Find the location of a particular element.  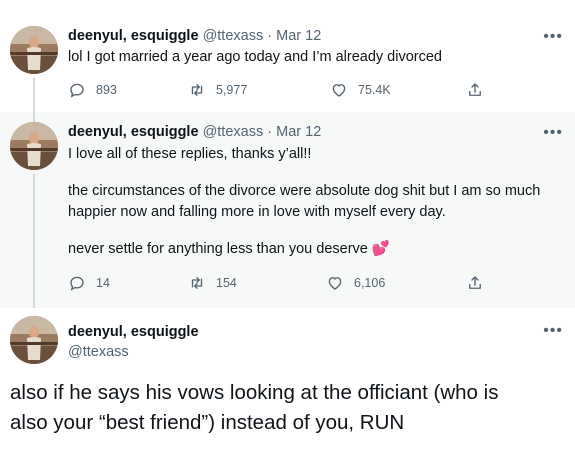

like-button: 75.4K is located at coordinates (360, 90).